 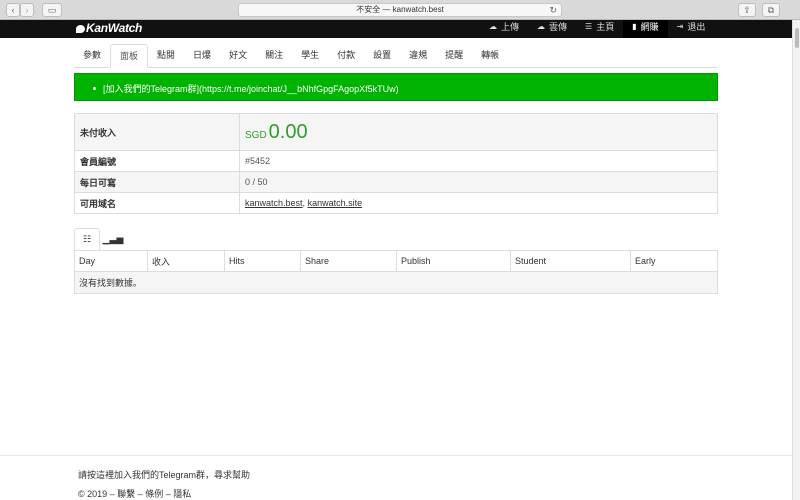 What do you see at coordinates (129, 56) in the screenshot?
I see `tab-panel: 面板` at bounding box center [129, 56].